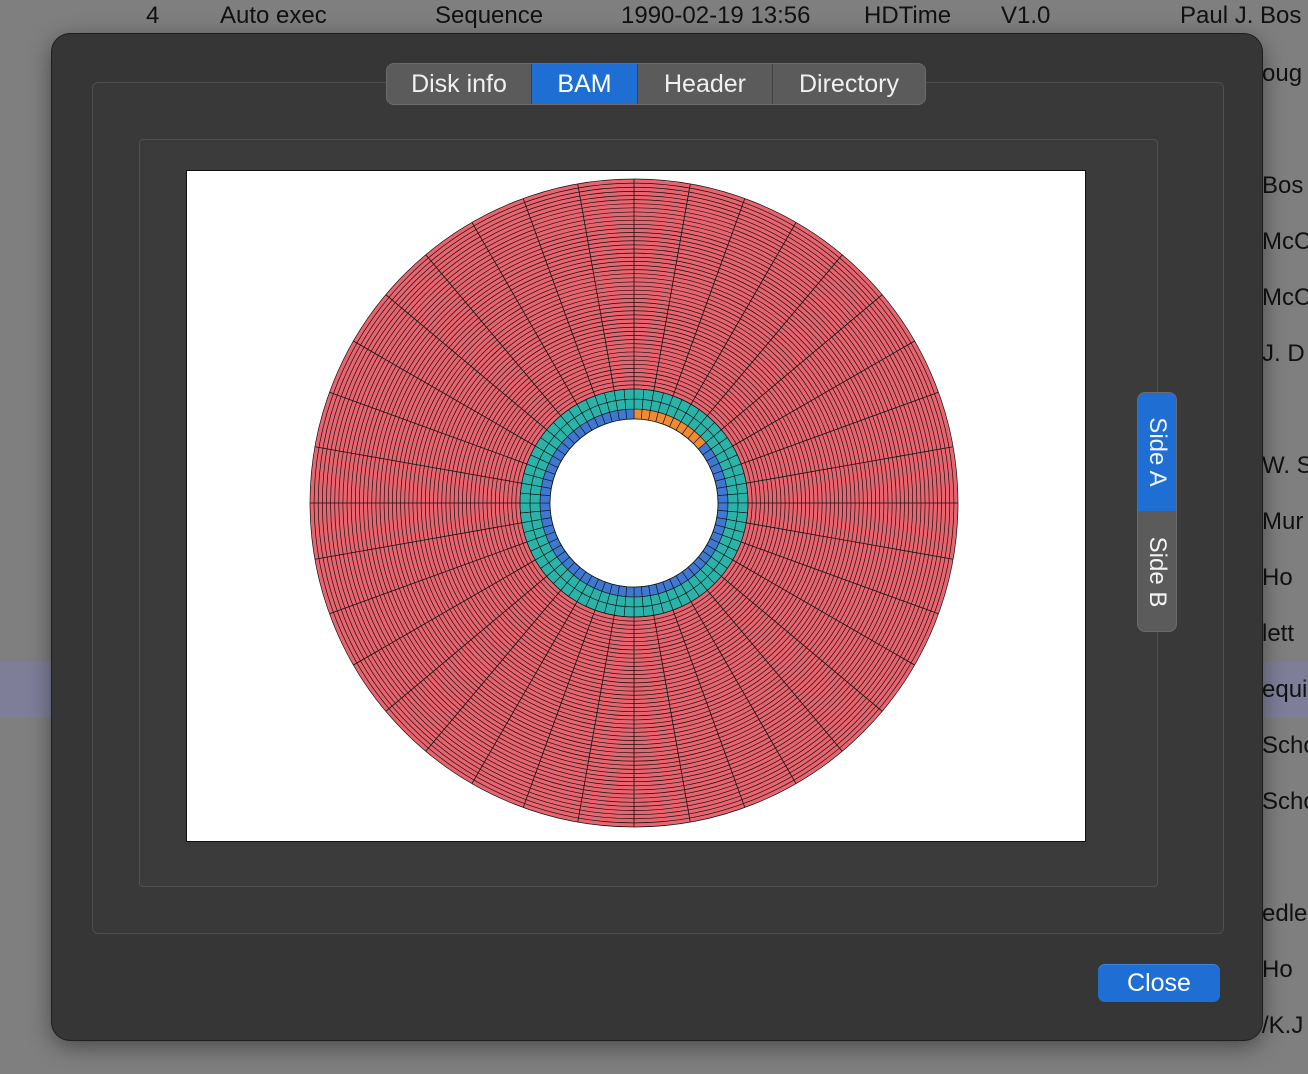 Image resolution: width=1308 pixels, height=1074 pixels. Describe the element at coordinates (1285, 913) in the screenshot. I see `author-fragment: edle` at that location.